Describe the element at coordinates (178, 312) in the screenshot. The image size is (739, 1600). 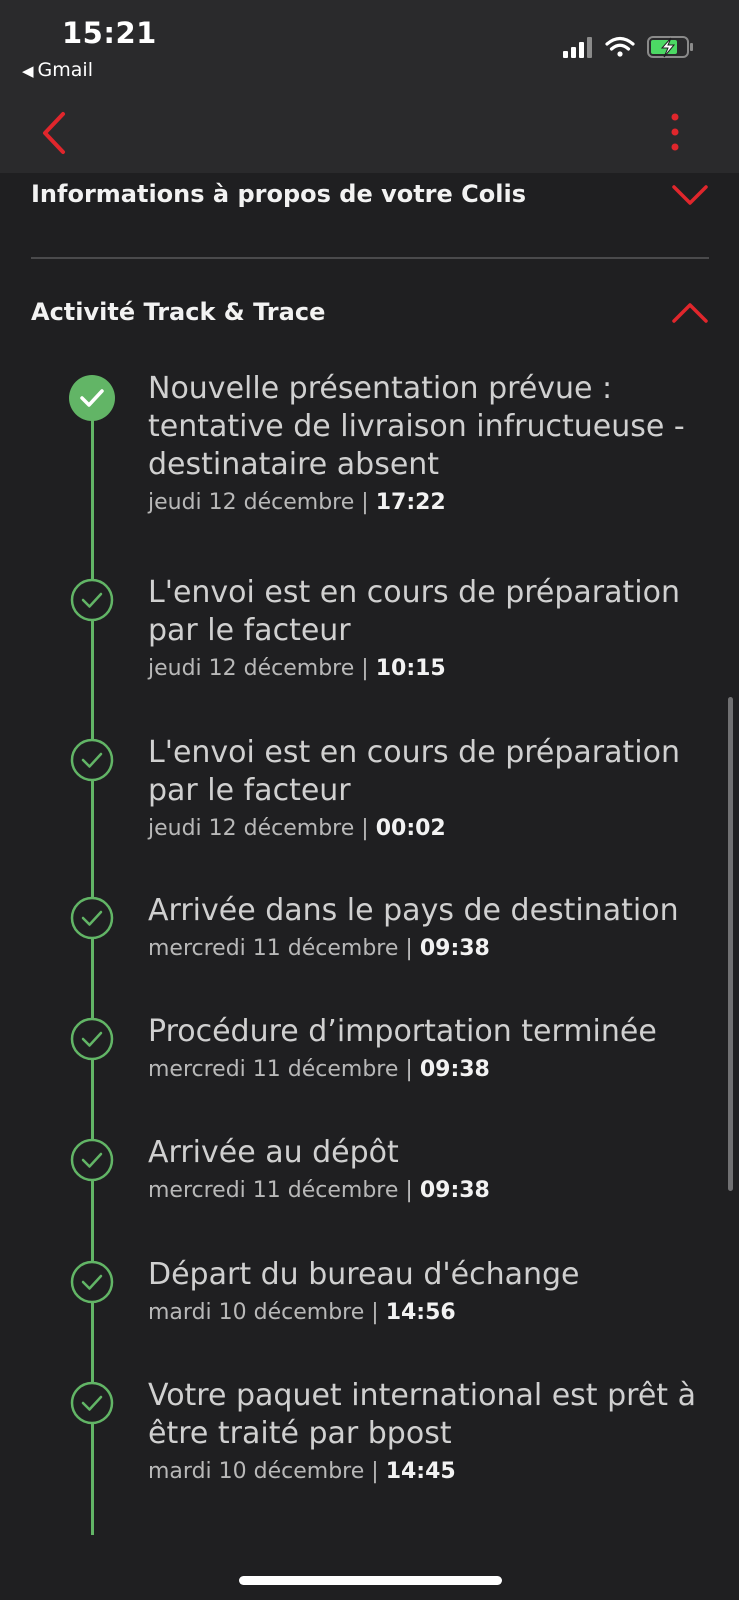
I see `activity-section-title: Activité Track & Trace` at that location.